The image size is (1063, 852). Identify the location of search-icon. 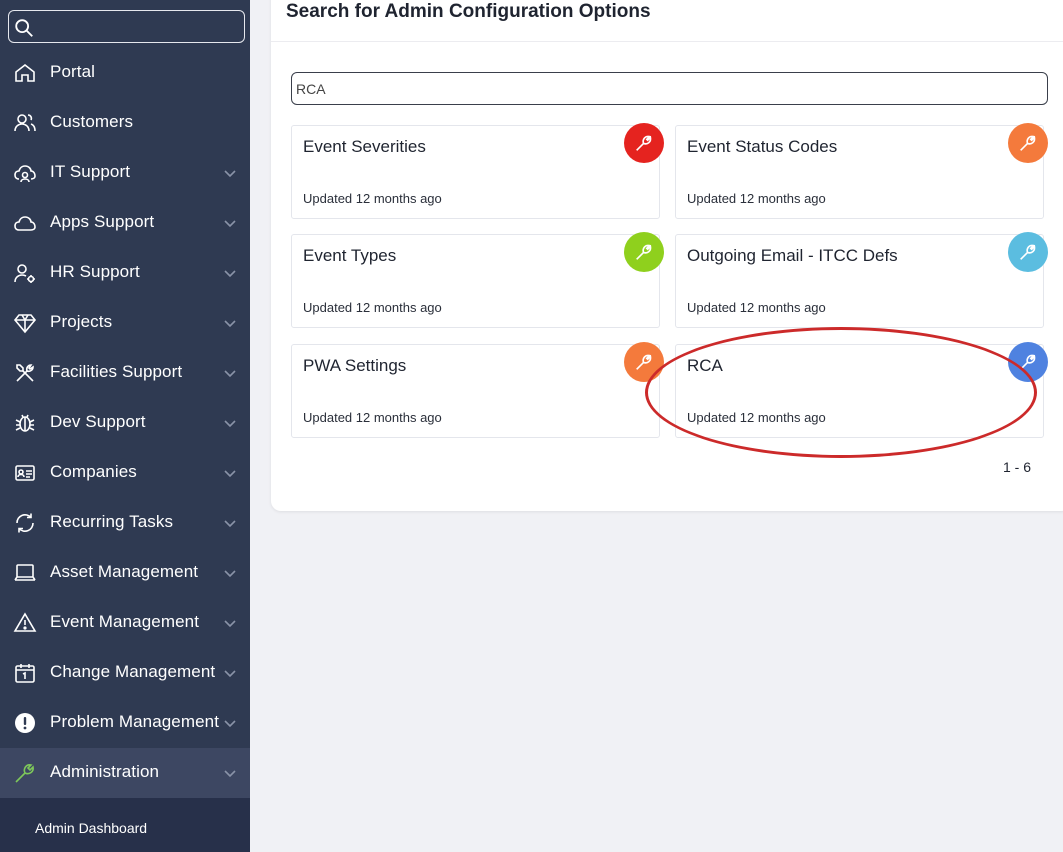
(24, 28).